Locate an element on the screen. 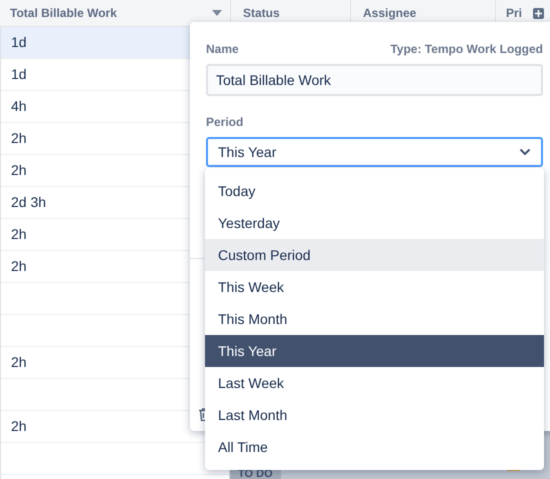 The width and height of the screenshot is (550, 479). period-select: This Year is located at coordinates (374, 152).